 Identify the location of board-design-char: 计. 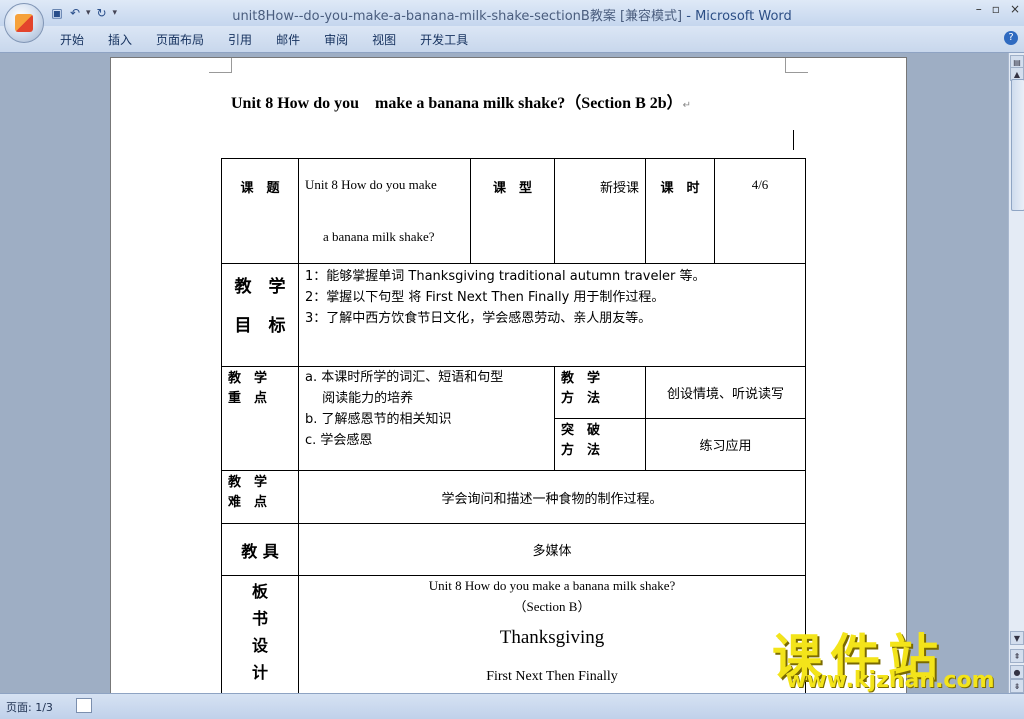
(259, 672).